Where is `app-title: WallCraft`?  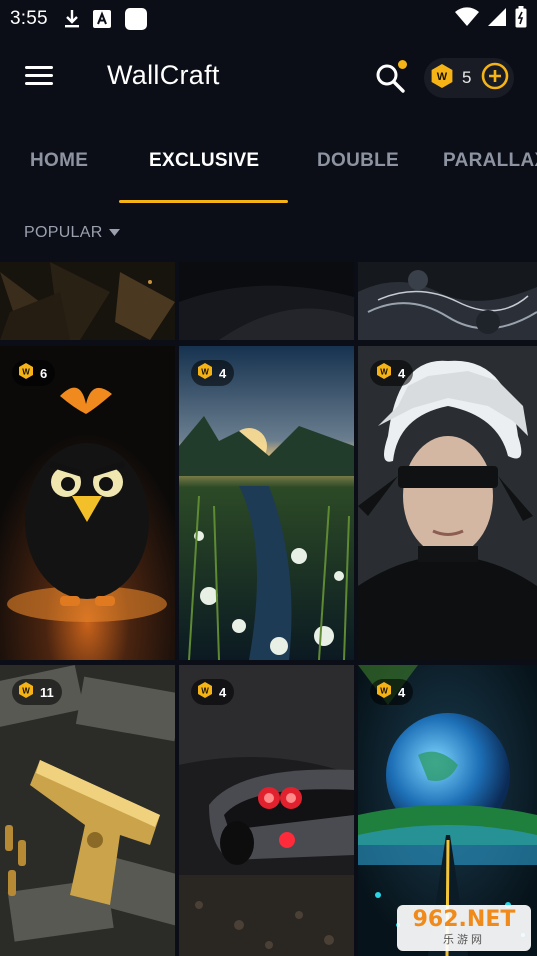 app-title: WallCraft is located at coordinates (163, 75).